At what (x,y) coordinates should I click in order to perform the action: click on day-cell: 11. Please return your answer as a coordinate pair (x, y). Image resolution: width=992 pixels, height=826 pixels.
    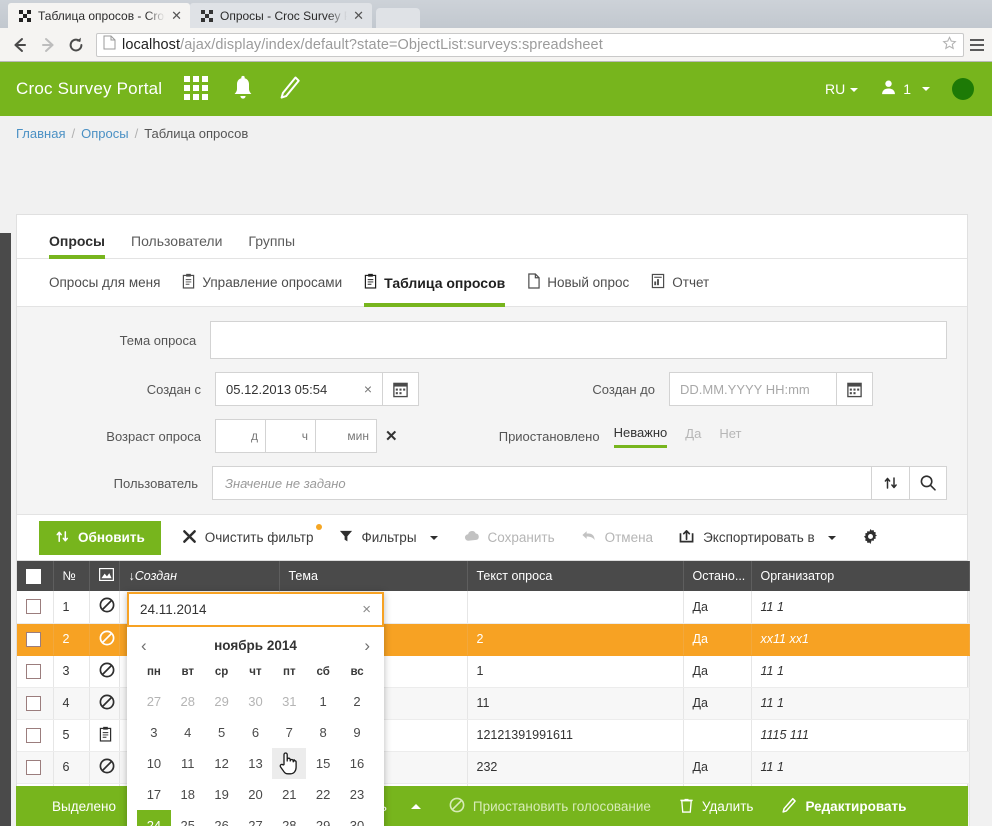
    Looking at the image, I should click on (188, 763).